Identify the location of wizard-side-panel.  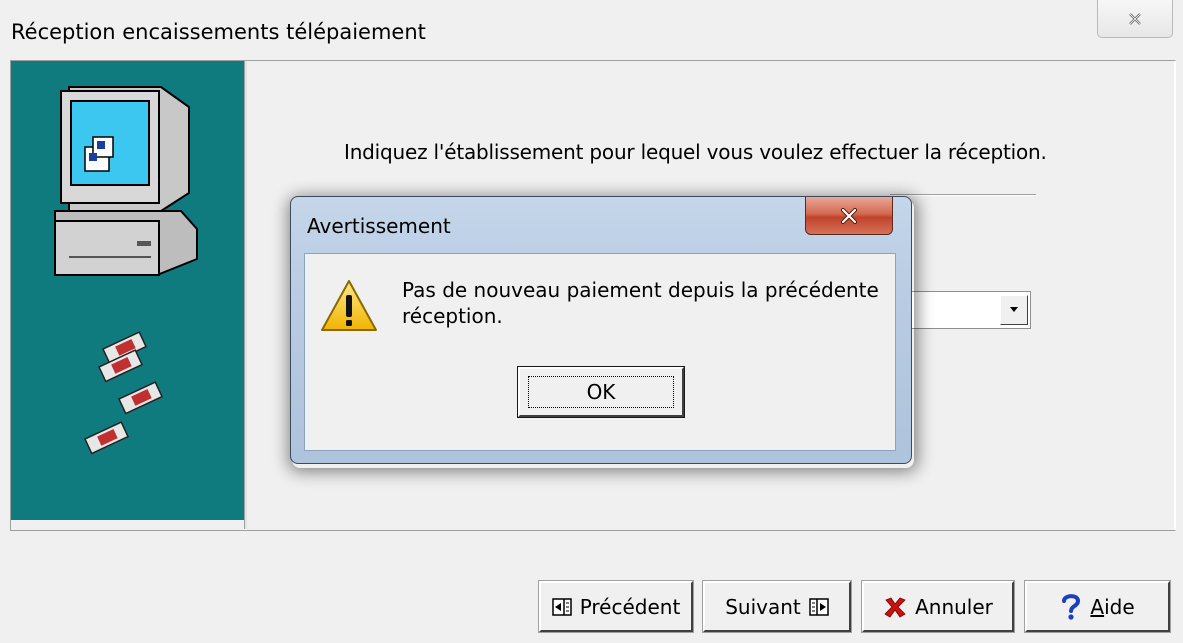
(127, 290).